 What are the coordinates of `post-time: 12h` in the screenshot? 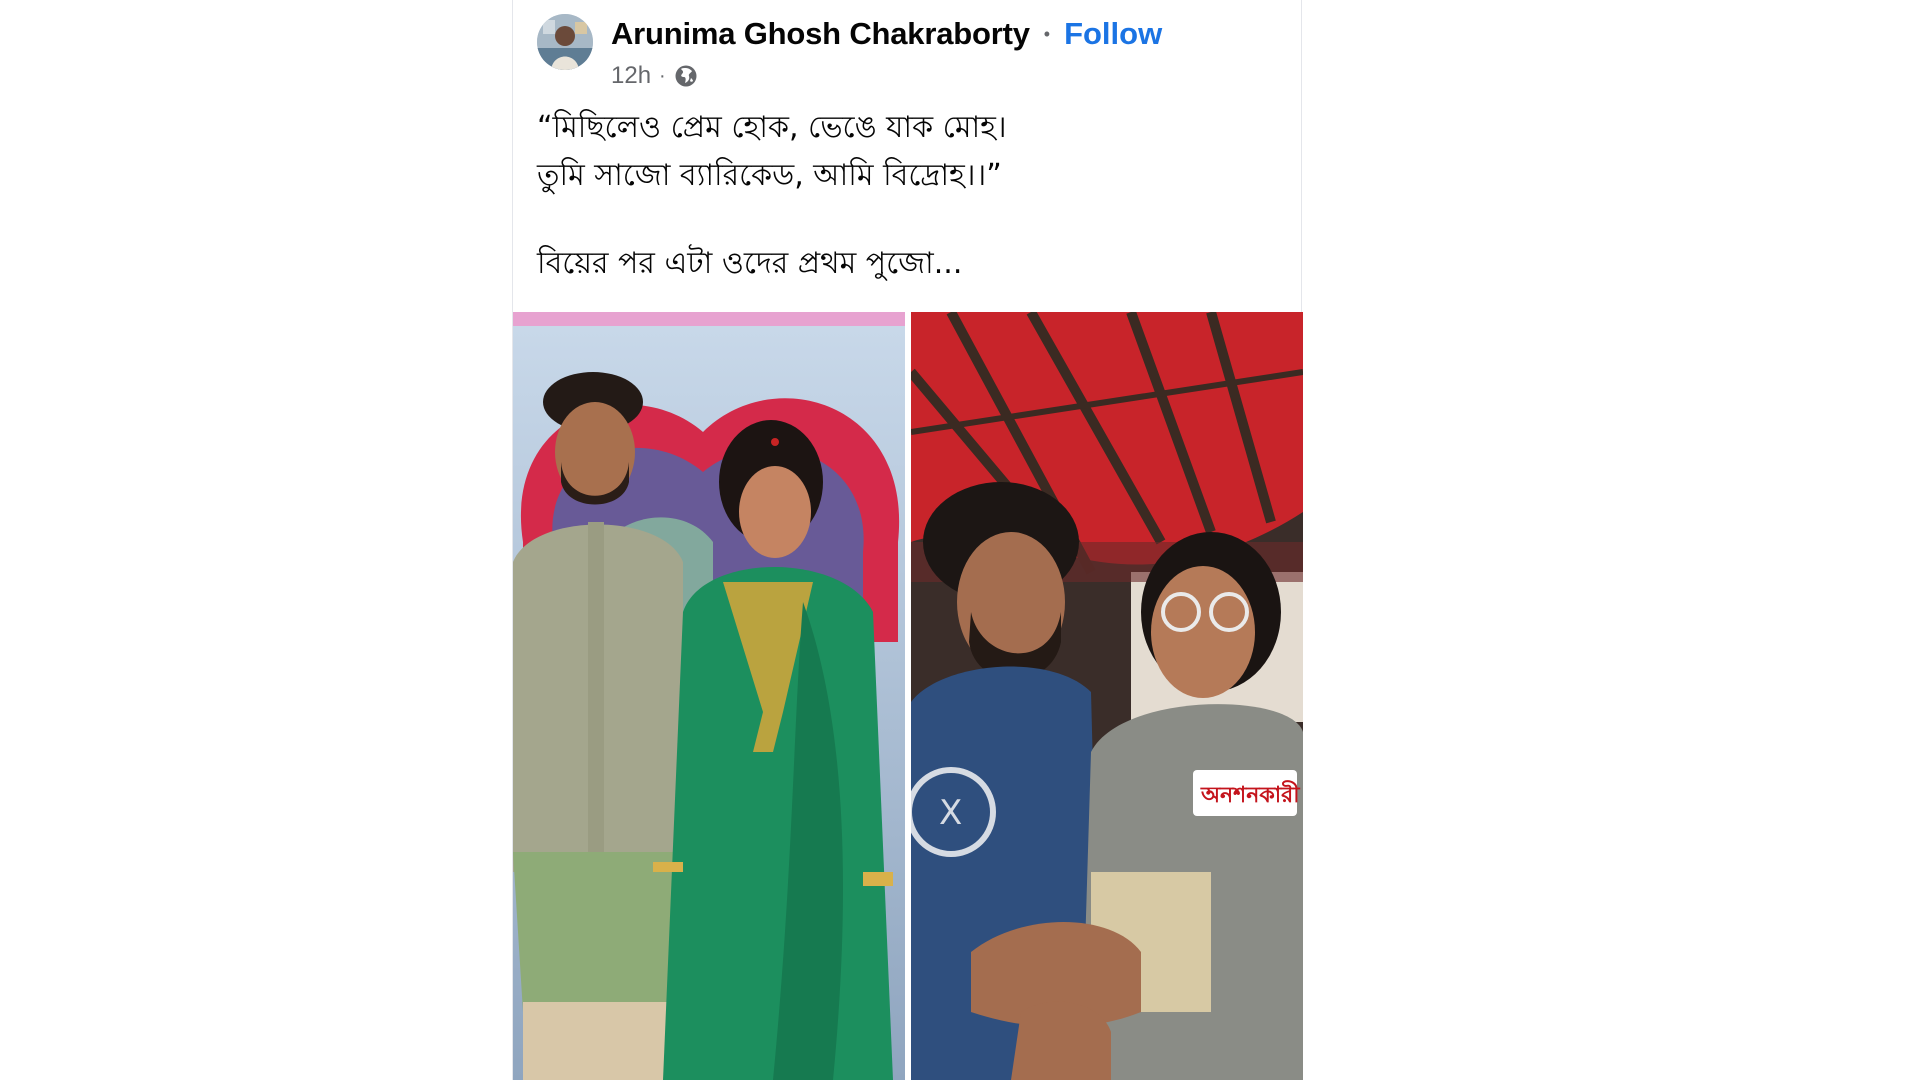 It's located at (631, 76).